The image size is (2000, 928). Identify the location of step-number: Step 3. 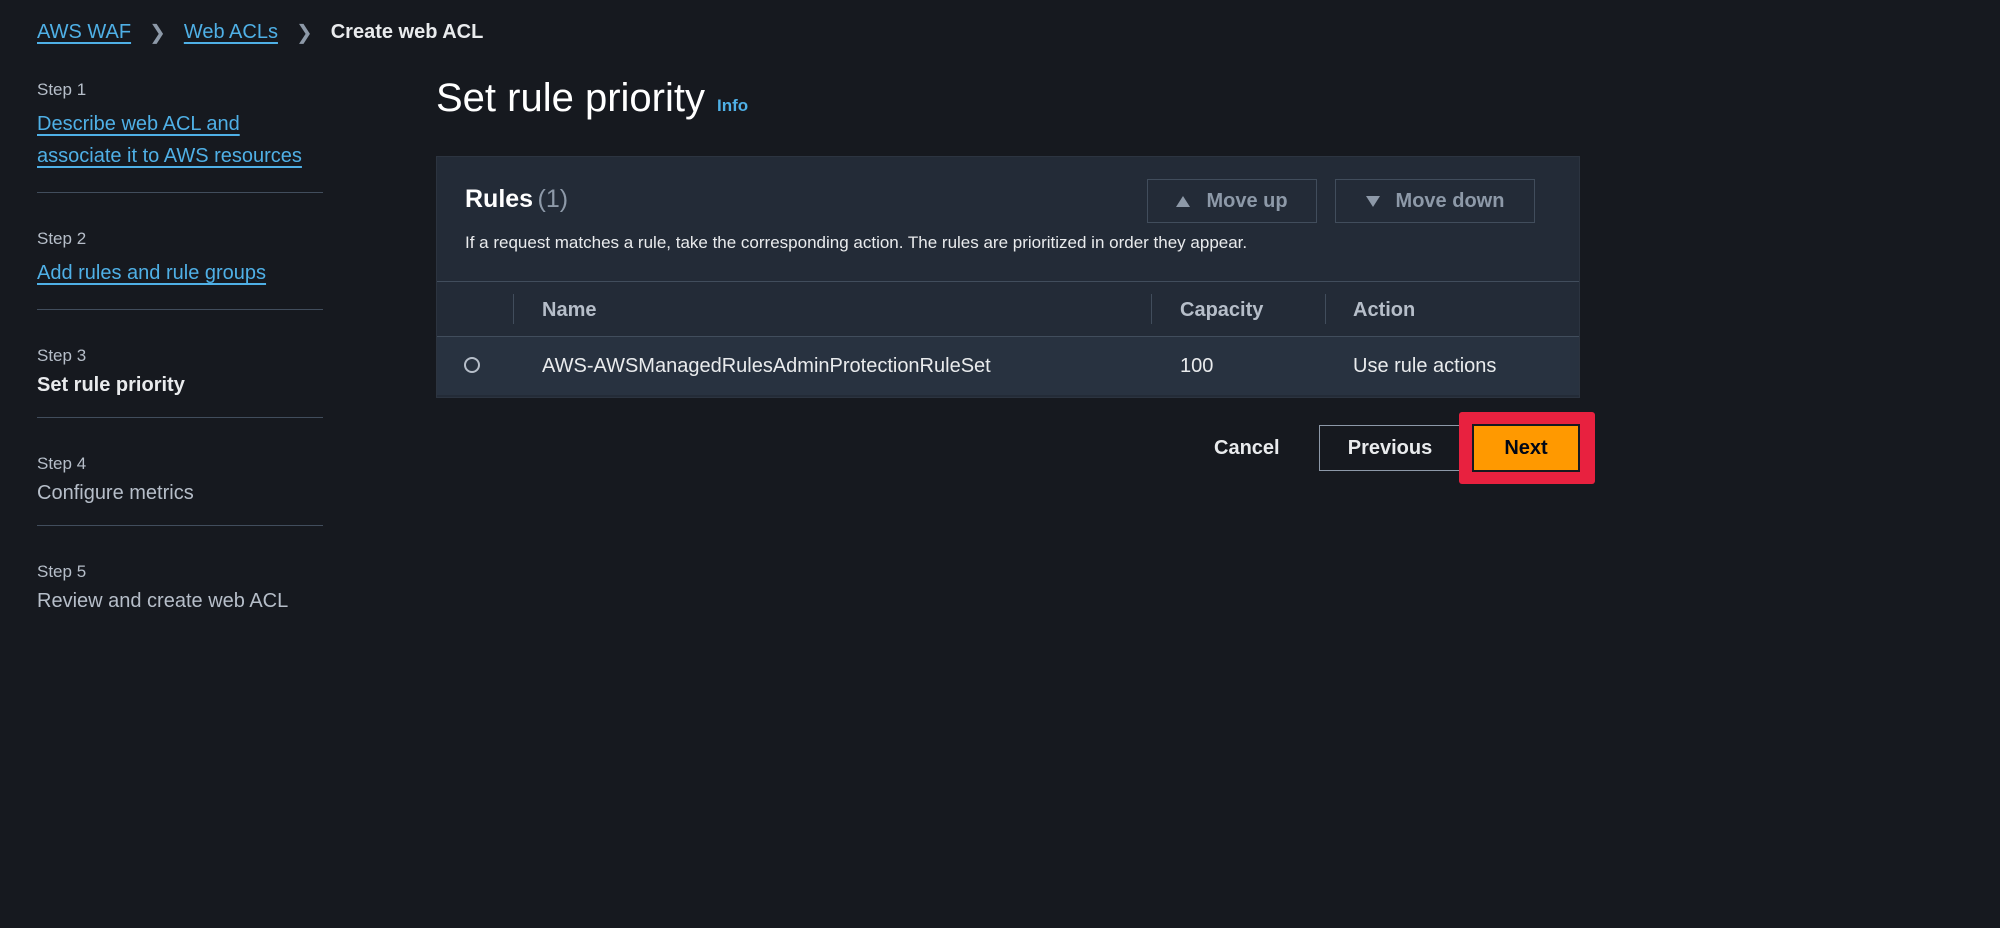
(62, 355).